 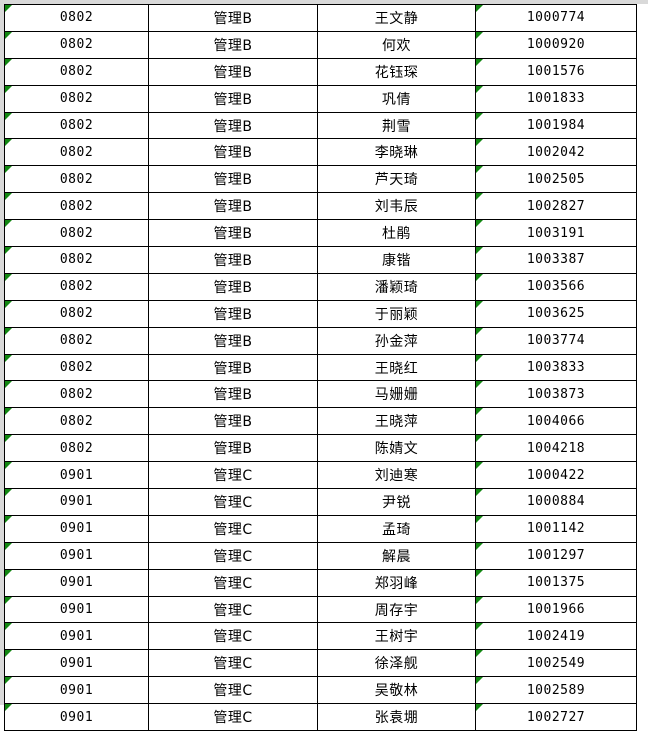 What do you see at coordinates (396, 502) in the screenshot?
I see `cell-name: 尹锐` at bounding box center [396, 502].